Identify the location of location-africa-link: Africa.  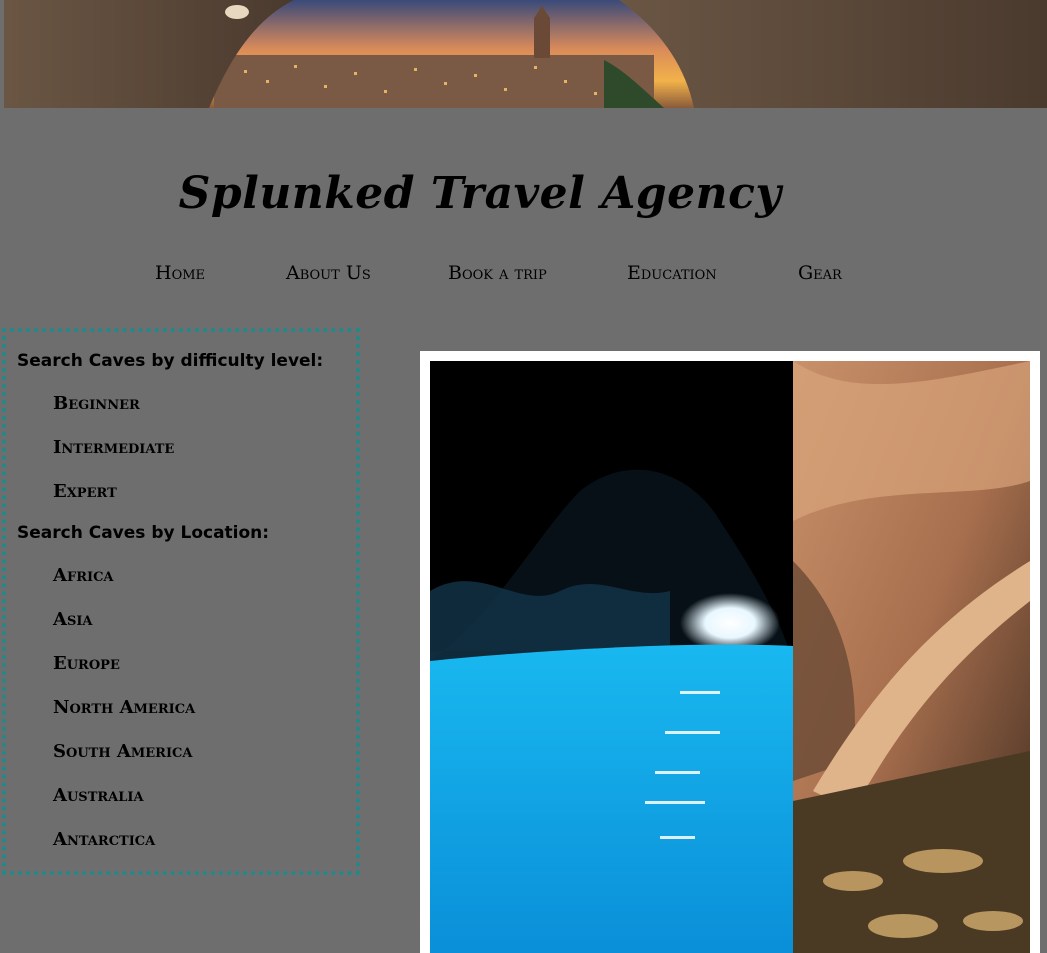
(83, 575).